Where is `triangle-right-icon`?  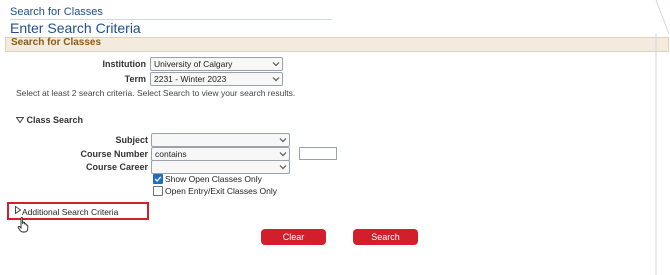 triangle-right-icon is located at coordinates (18, 210).